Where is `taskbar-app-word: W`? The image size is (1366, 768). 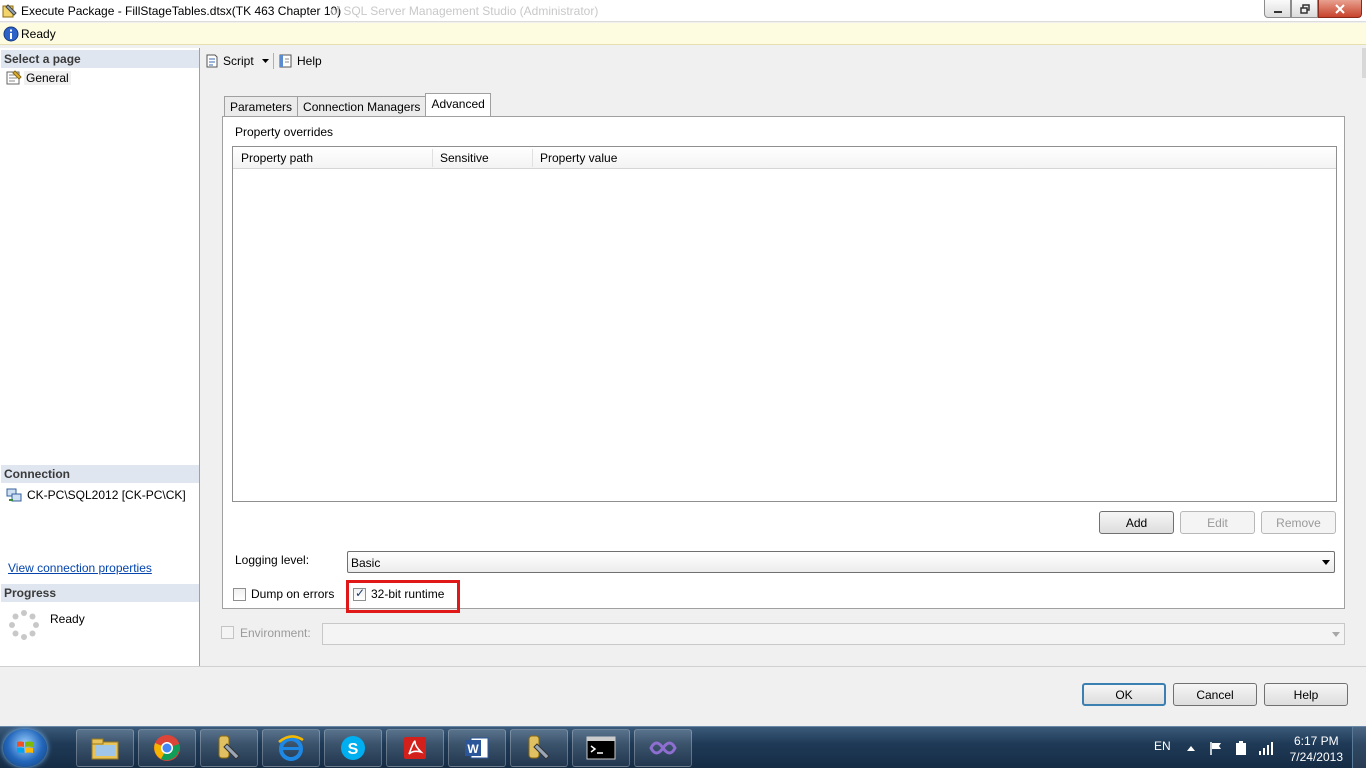
taskbar-app-word: W is located at coordinates (477, 748).